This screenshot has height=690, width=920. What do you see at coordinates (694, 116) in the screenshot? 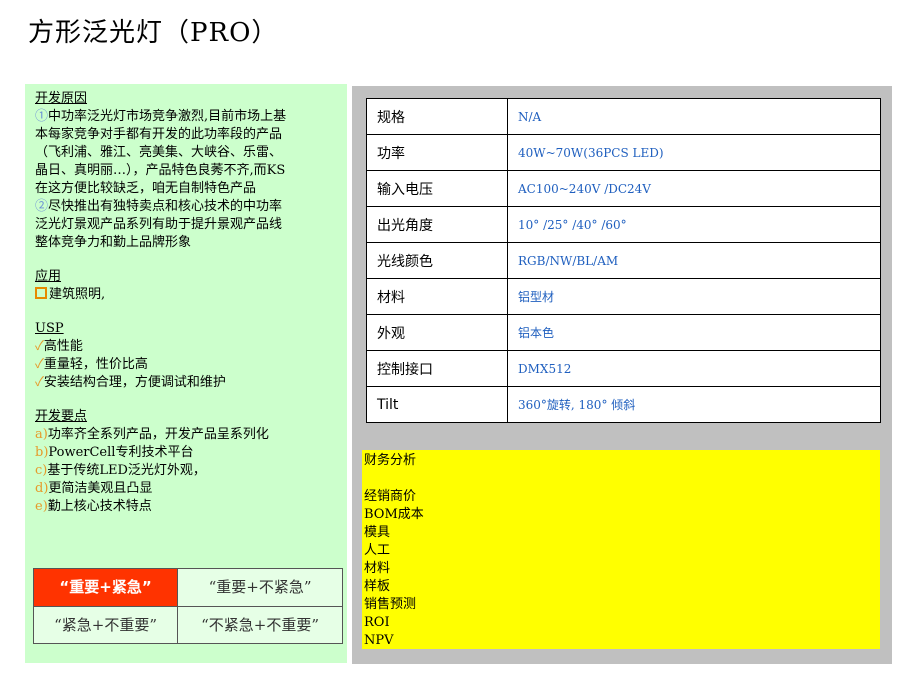
I see `spec-value: N/A` at bounding box center [694, 116].